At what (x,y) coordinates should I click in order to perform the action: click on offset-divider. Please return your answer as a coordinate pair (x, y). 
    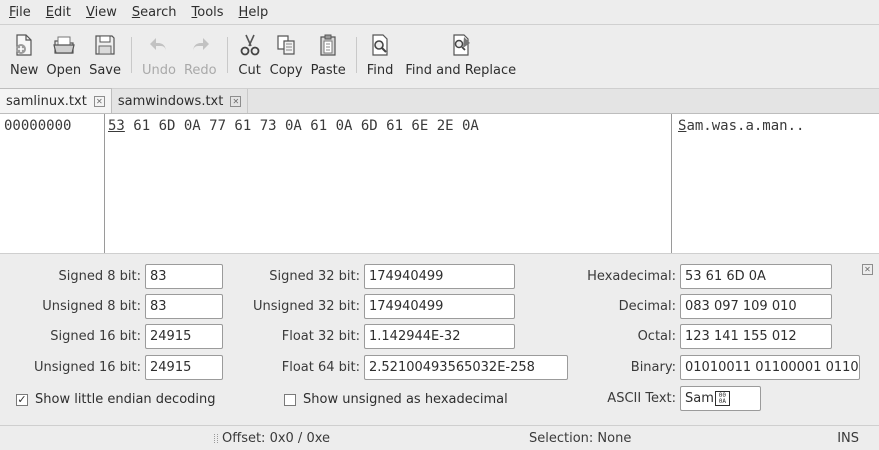
    Looking at the image, I should click on (104, 183).